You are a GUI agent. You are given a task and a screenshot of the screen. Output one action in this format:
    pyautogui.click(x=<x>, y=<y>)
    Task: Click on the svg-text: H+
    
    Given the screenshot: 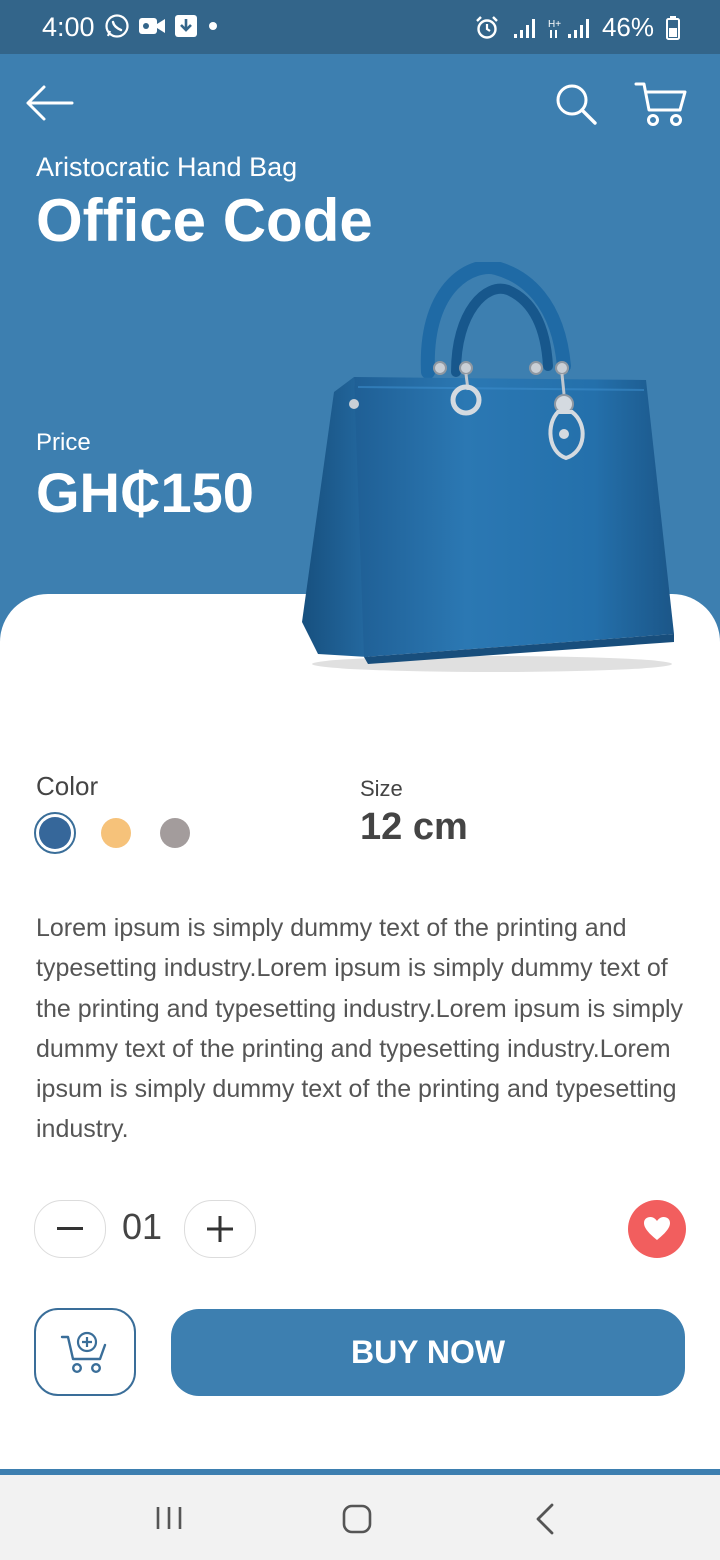 What is the action you would take?
    pyautogui.click(x=554, y=24)
    